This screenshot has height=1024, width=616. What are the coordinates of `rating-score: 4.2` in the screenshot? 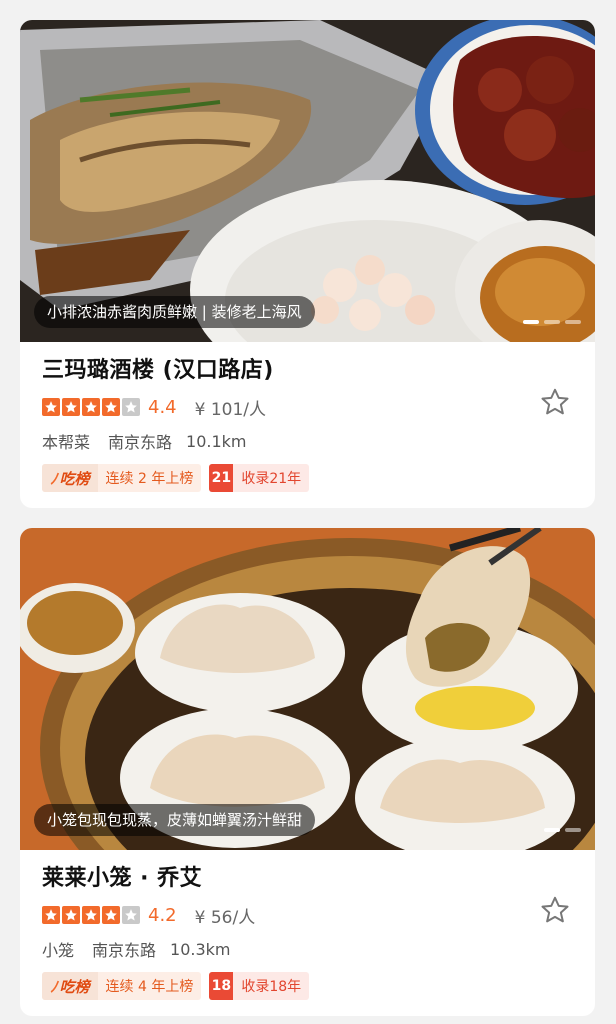 It's located at (162, 915).